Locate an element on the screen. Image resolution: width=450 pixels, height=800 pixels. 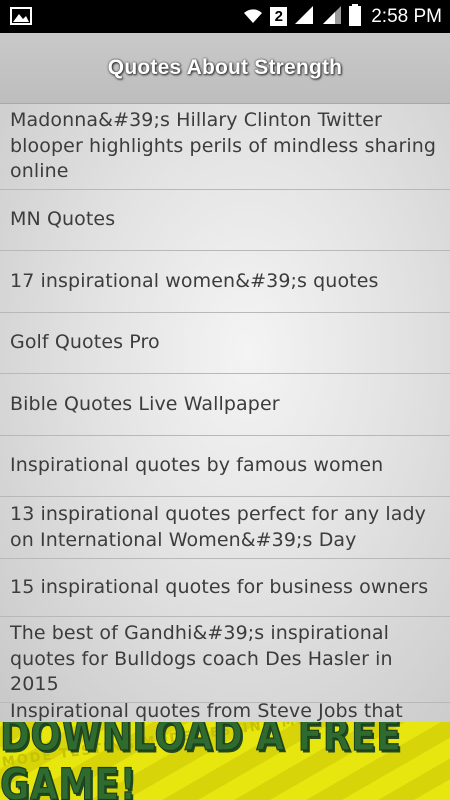
status-bar: 2 2:58 PM is located at coordinates (225, 16).